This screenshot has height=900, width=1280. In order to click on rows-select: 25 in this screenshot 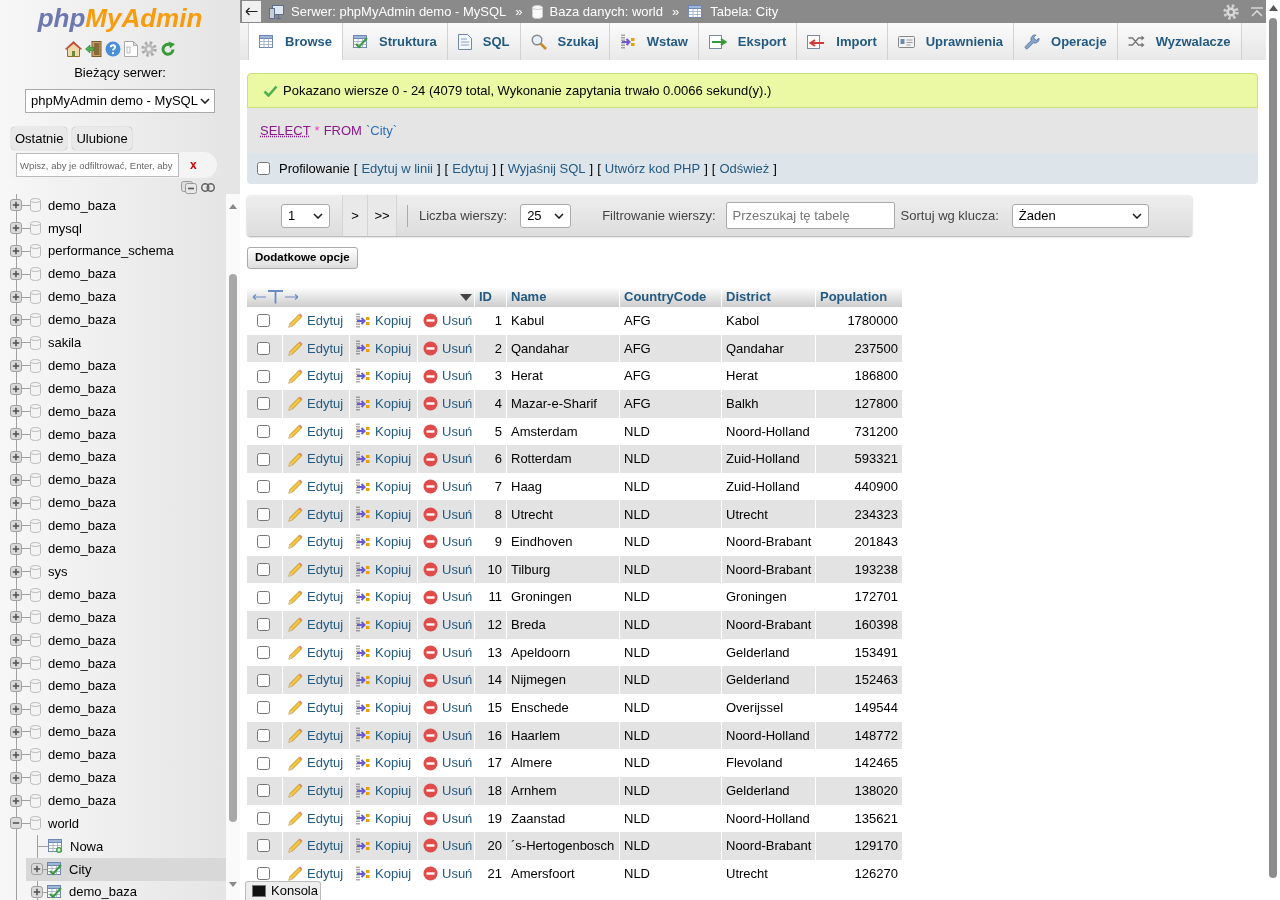, I will do `click(546, 215)`.